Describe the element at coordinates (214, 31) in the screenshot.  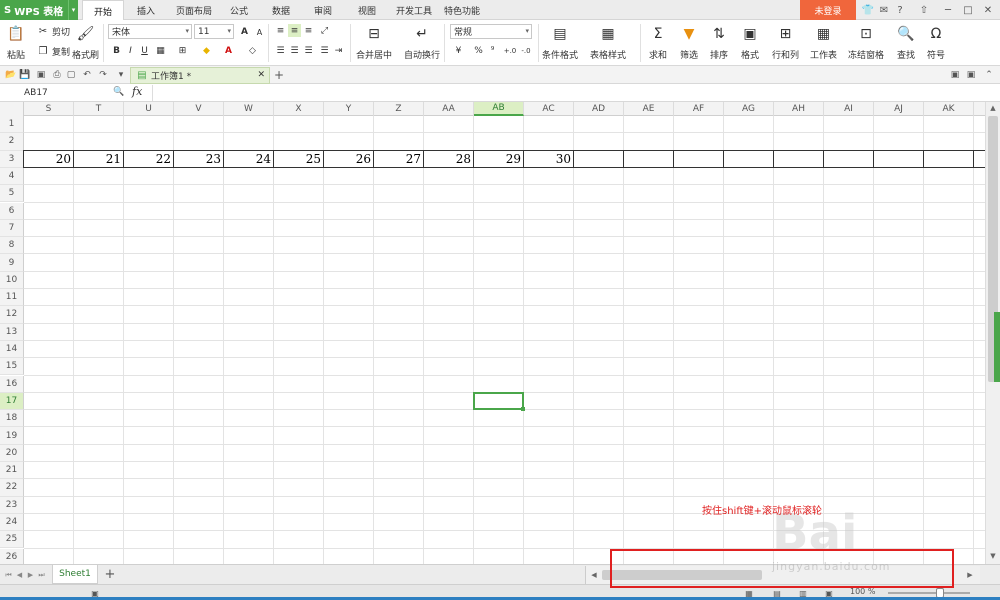
I see `font-size-select: 11 ▾` at that location.